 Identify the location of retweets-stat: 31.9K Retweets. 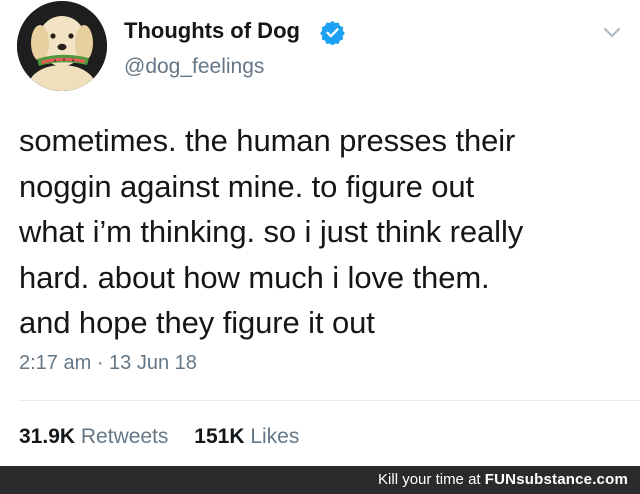
(93, 436).